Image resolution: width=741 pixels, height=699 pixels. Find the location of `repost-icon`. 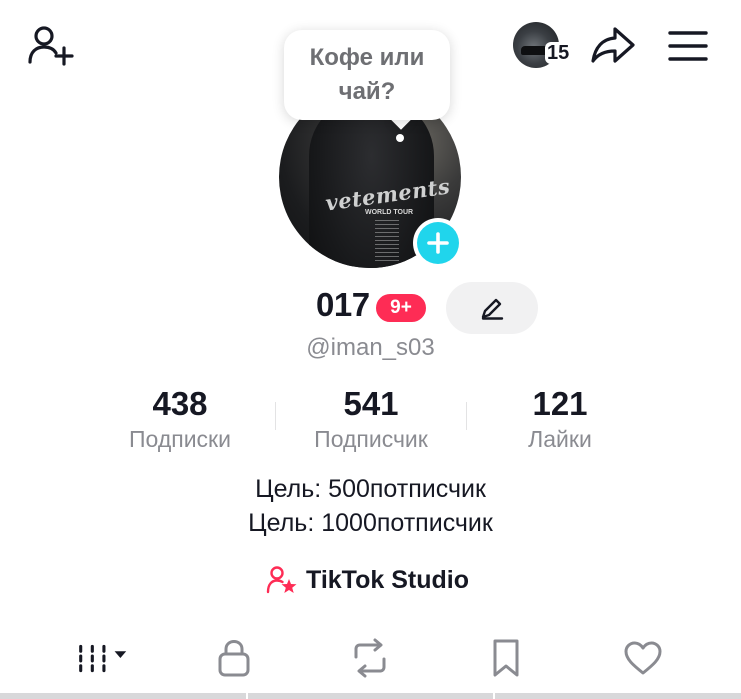

repost-icon is located at coordinates (370, 658).